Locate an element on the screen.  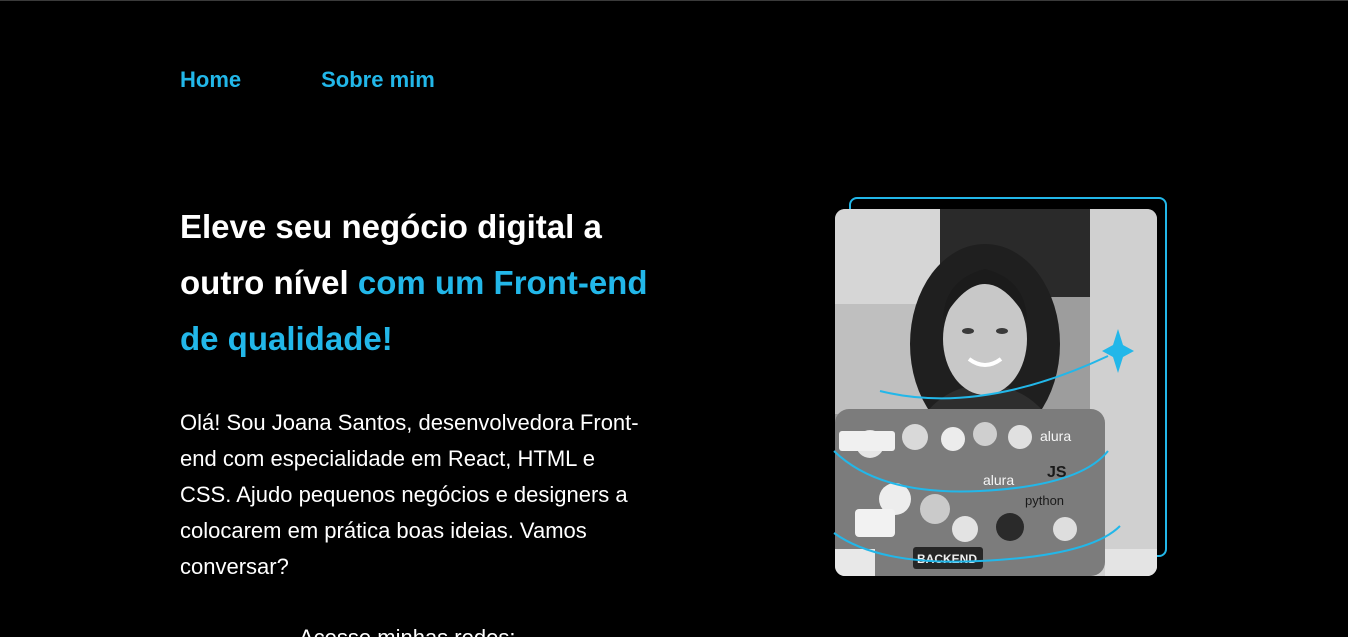
main-nav: Home Sobre mim is located at coordinates (307, 80).